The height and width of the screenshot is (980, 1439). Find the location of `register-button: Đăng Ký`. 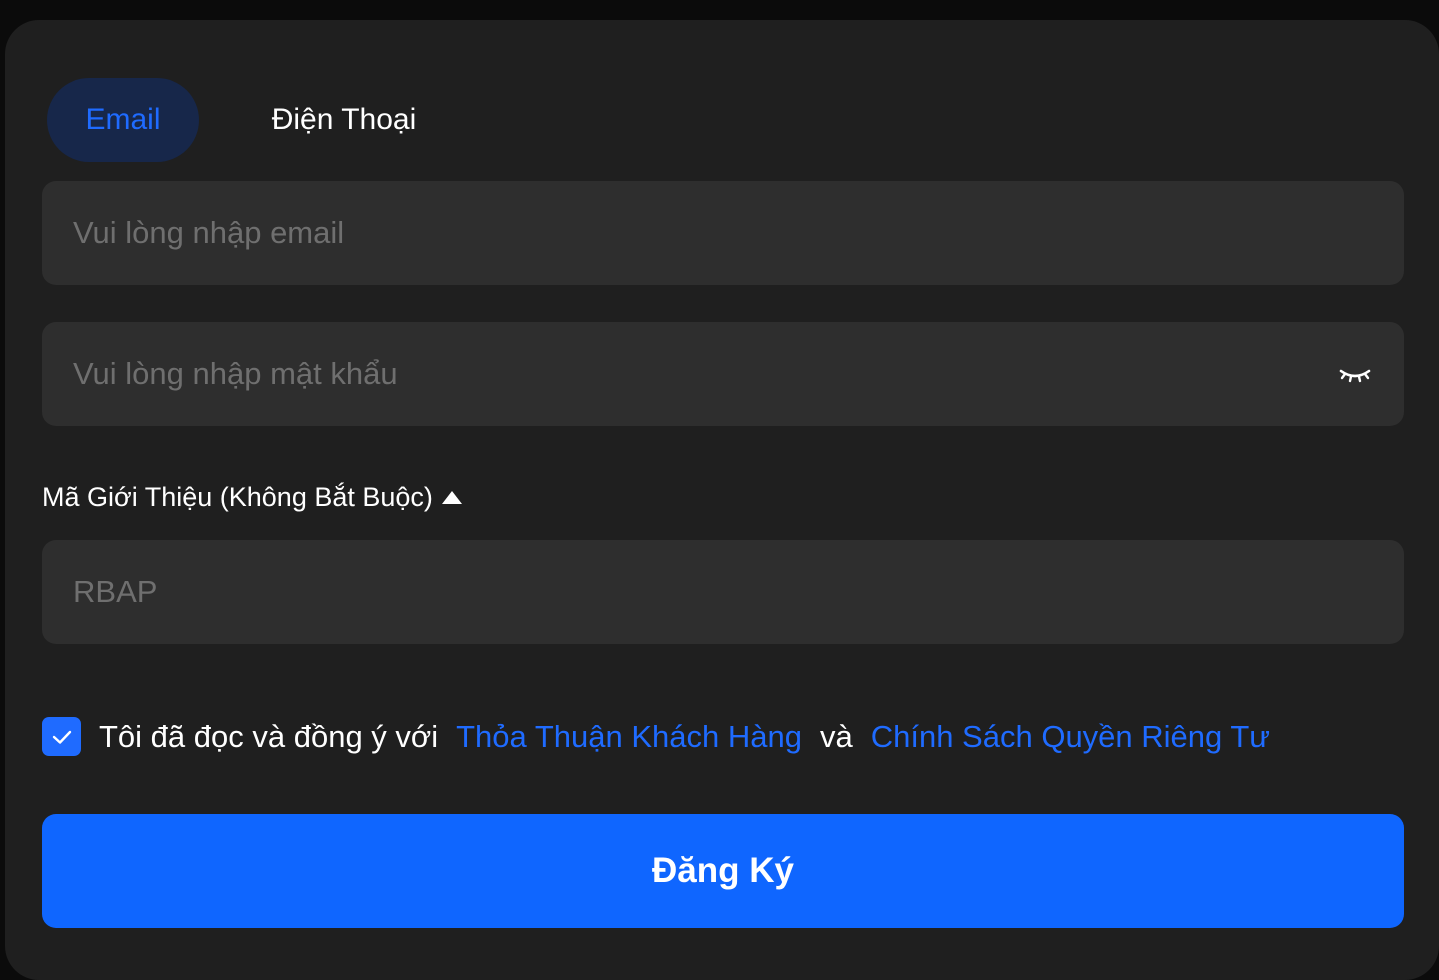

register-button: Đăng Ký is located at coordinates (723, 871).